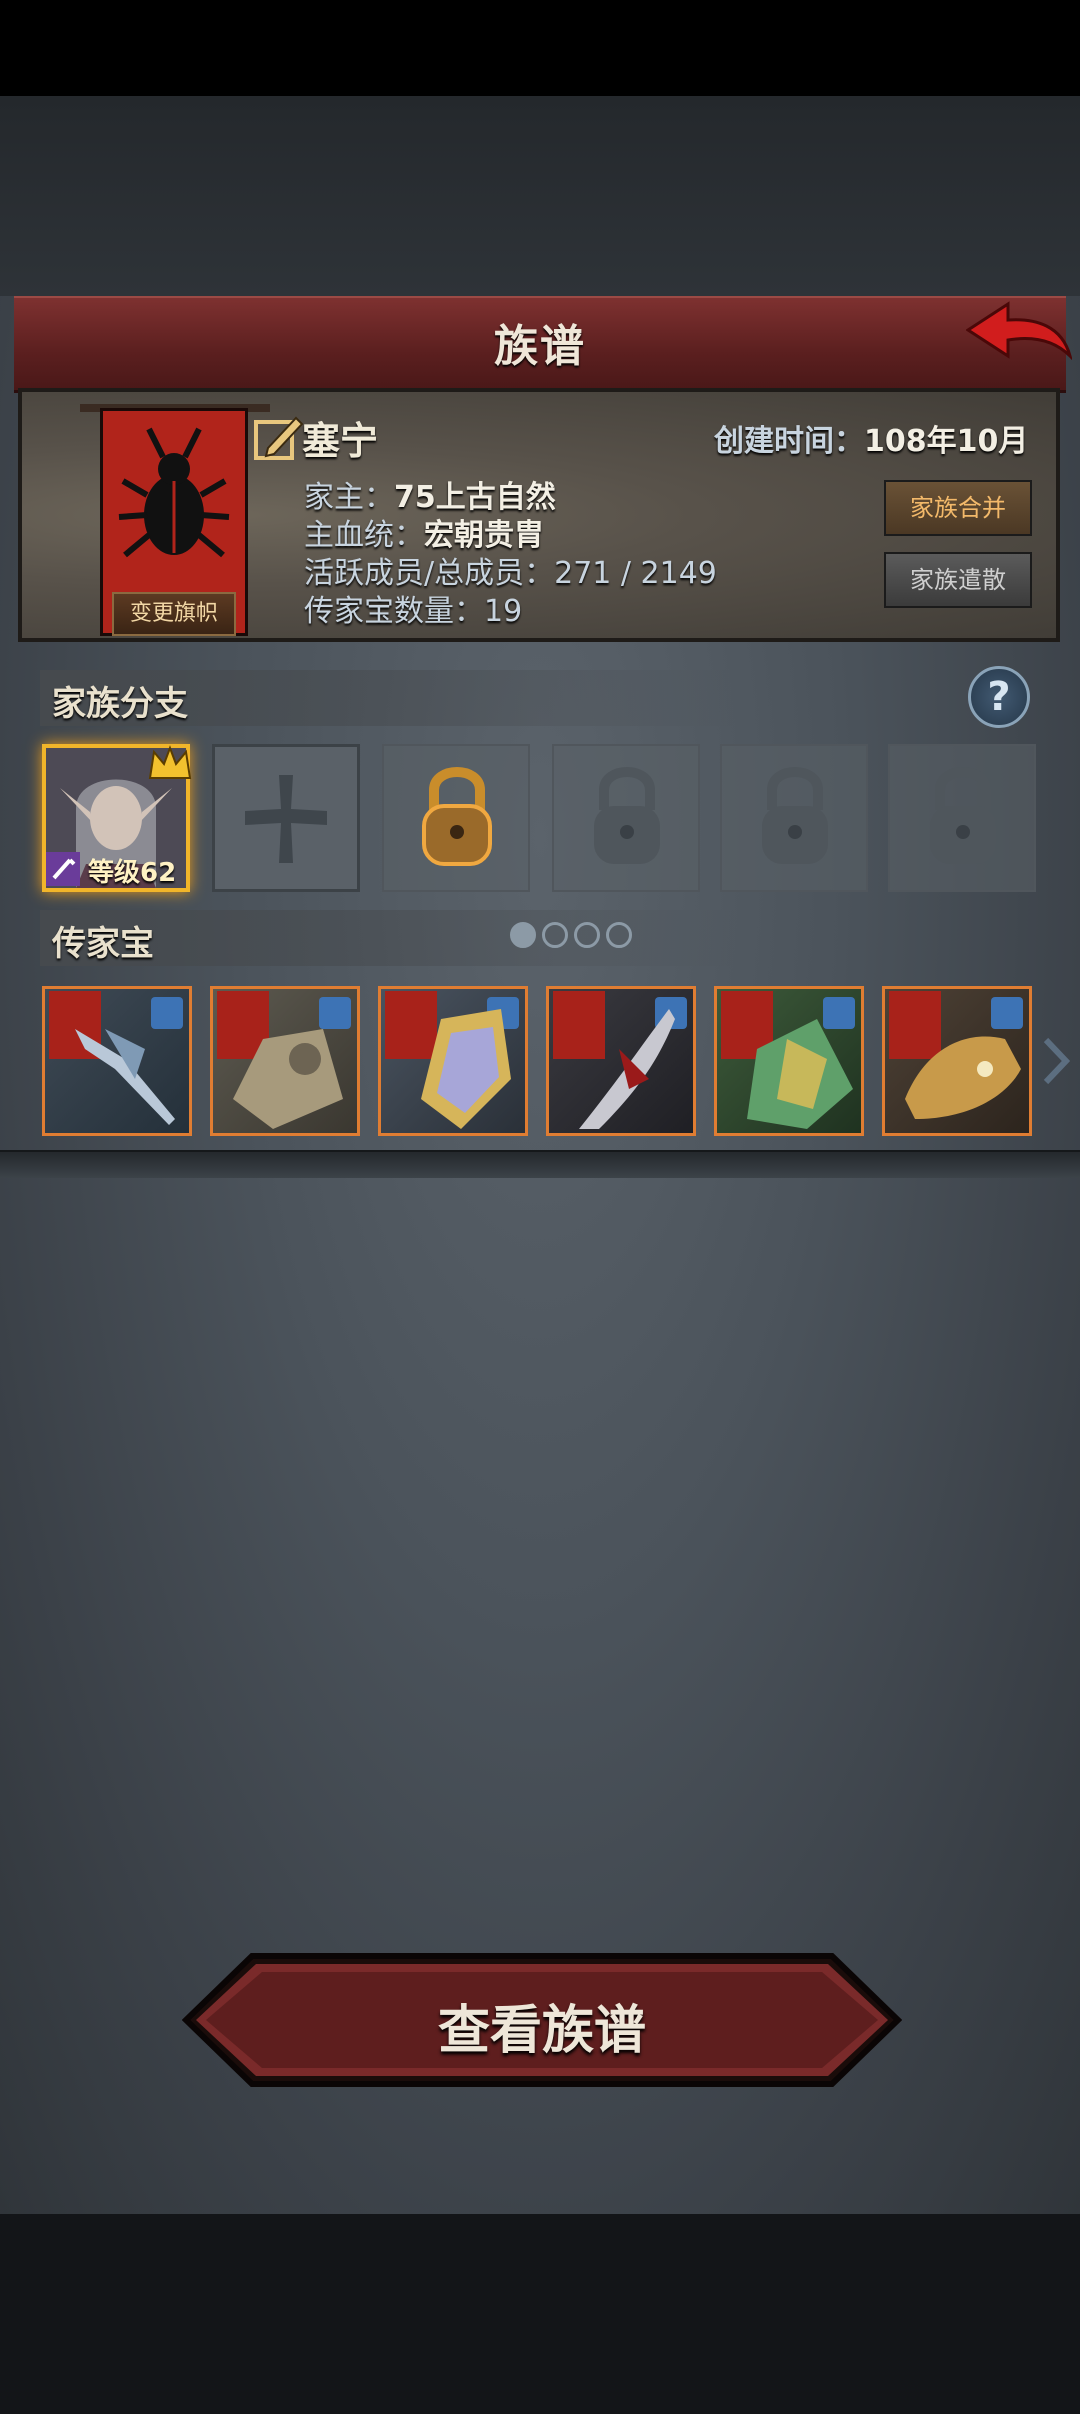 The image size is (1080, 2414). I want to click on family-name: 塞宁, so click(340, 441).